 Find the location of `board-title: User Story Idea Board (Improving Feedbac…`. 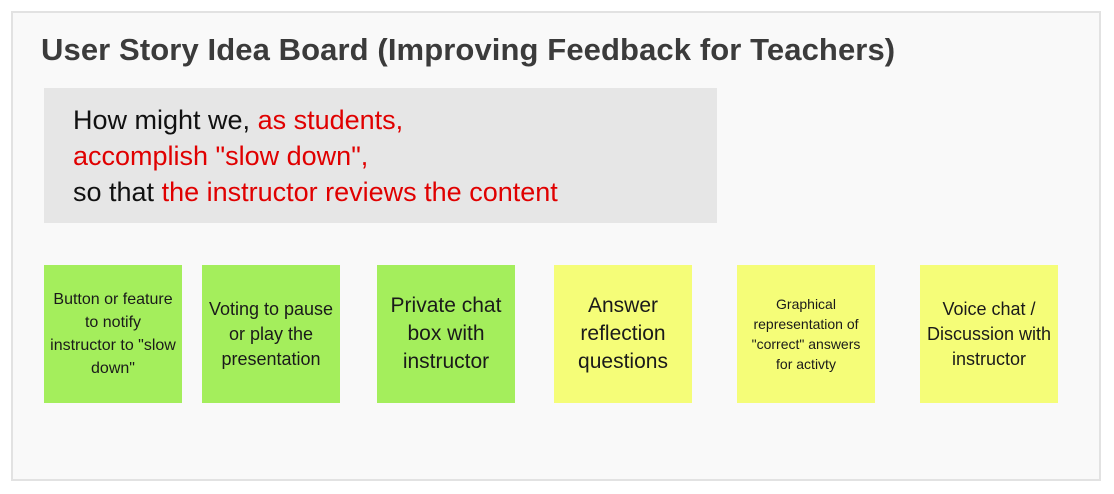

board-title: User Story Idea Board (Improving Feedbac… is located at coordinates (468, 49).